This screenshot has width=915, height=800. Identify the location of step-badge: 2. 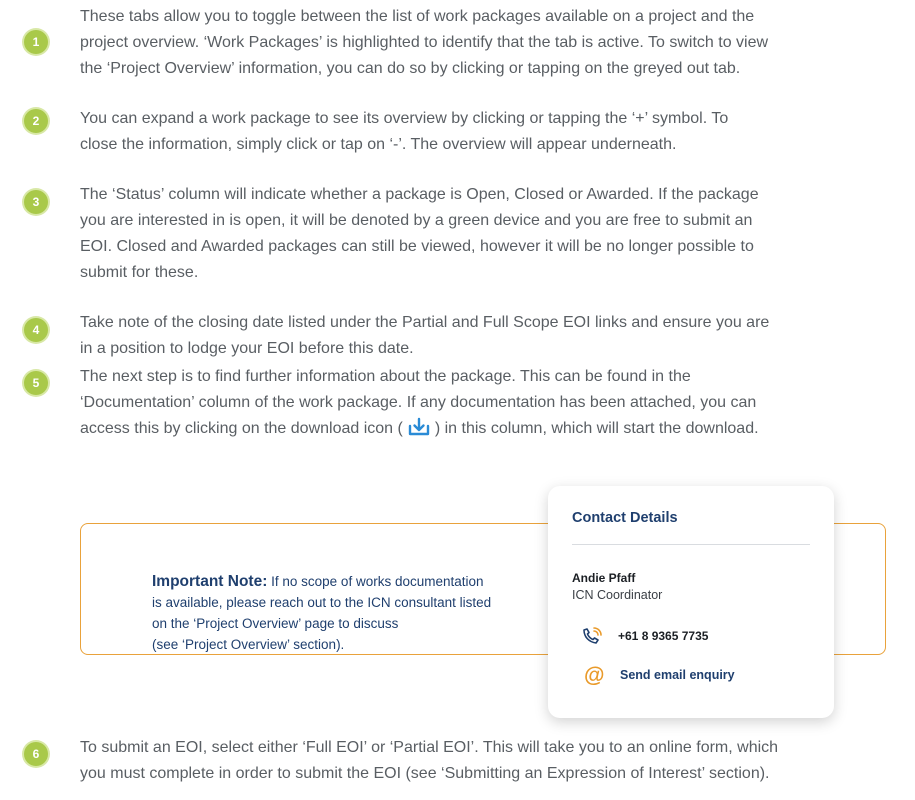
(36, 121).